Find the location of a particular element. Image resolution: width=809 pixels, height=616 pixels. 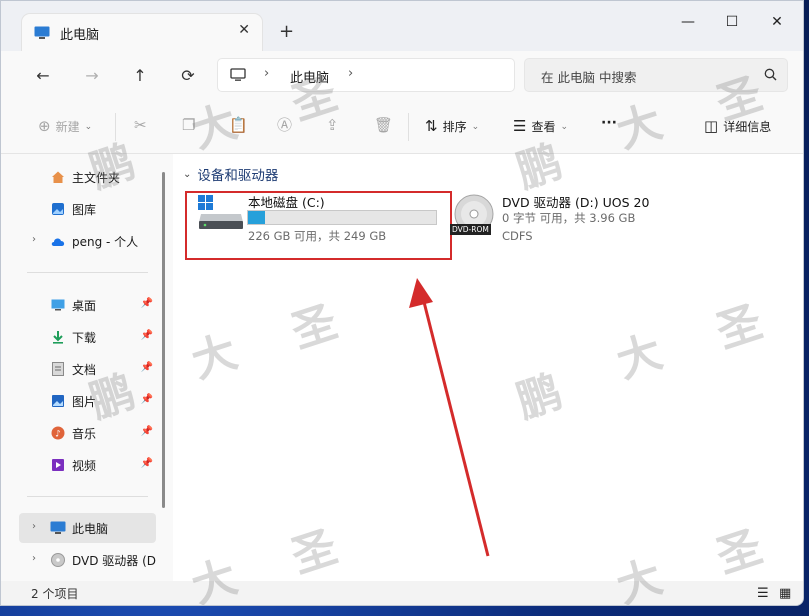

delete-button: 🗑 is located at coordinates (383, 125).